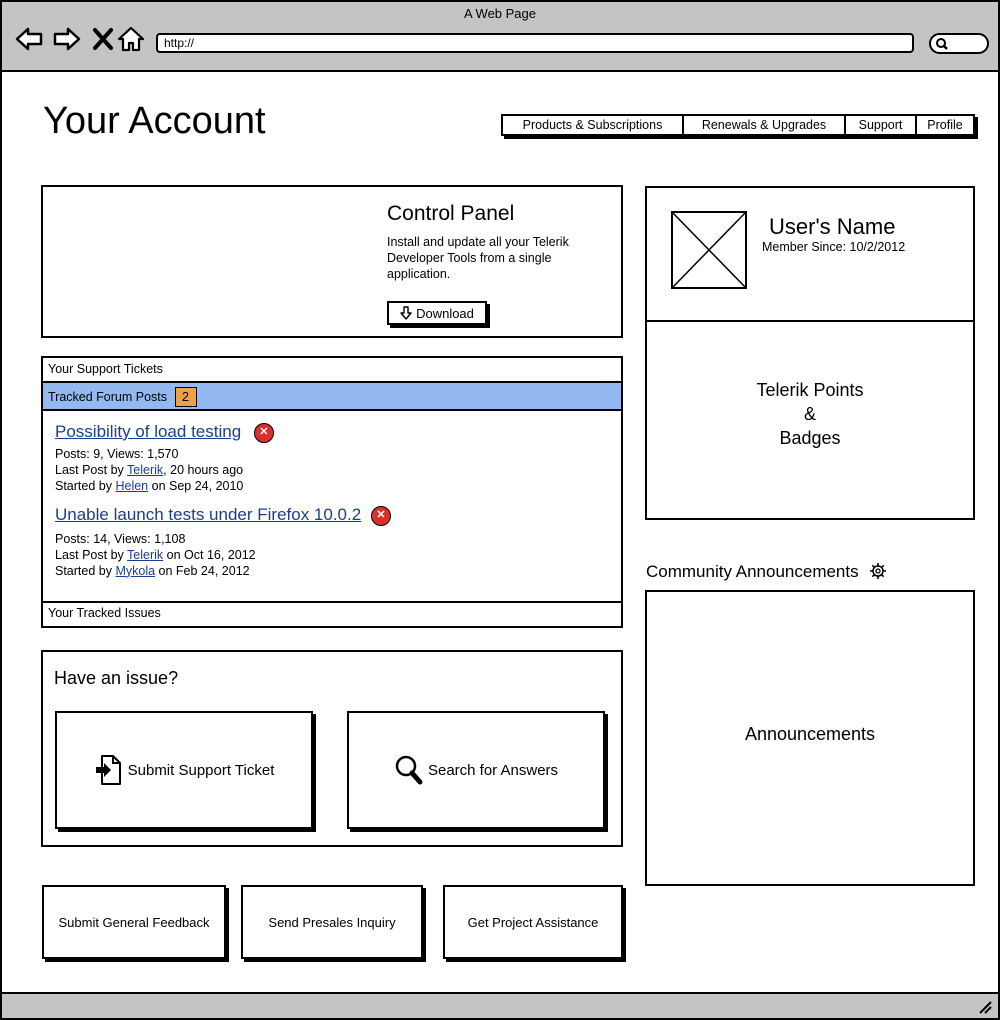 This screenshot has width=1000, height=1020. I want to click on submit-support-ticket-label: Submit Support Ticket, so click(201, 770).